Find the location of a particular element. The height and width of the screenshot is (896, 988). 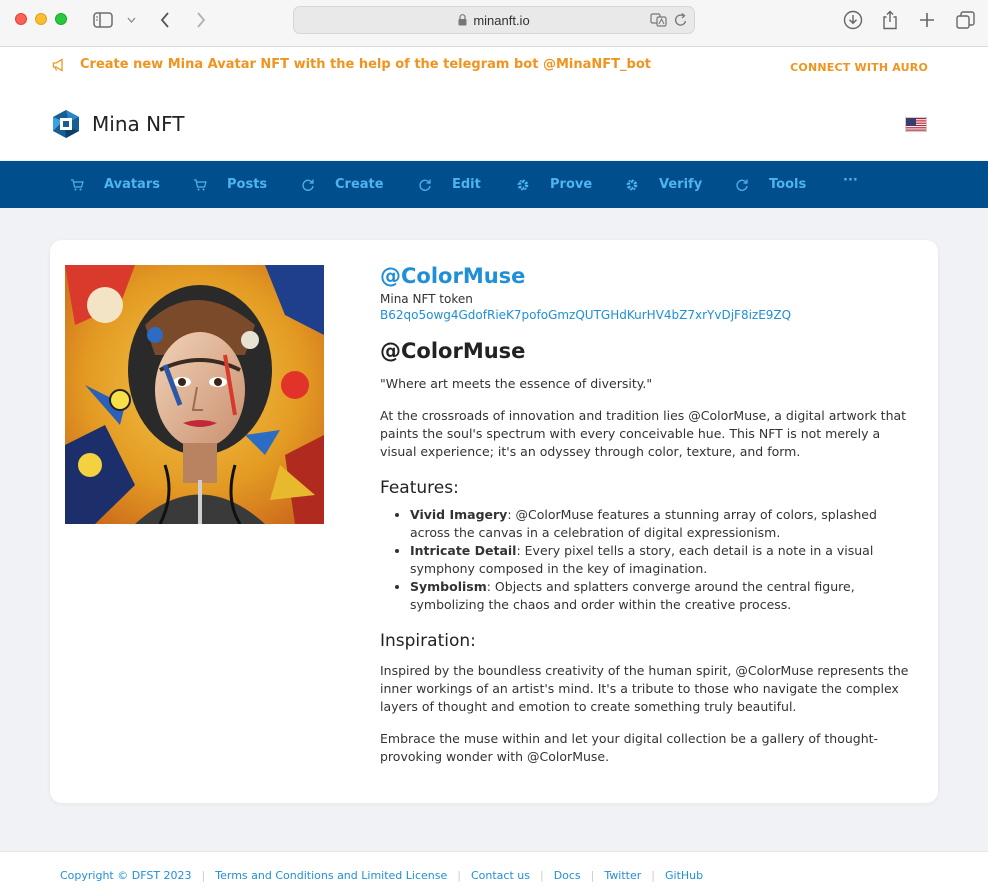

features-heading: Features: is located at coordinates (419, 488).